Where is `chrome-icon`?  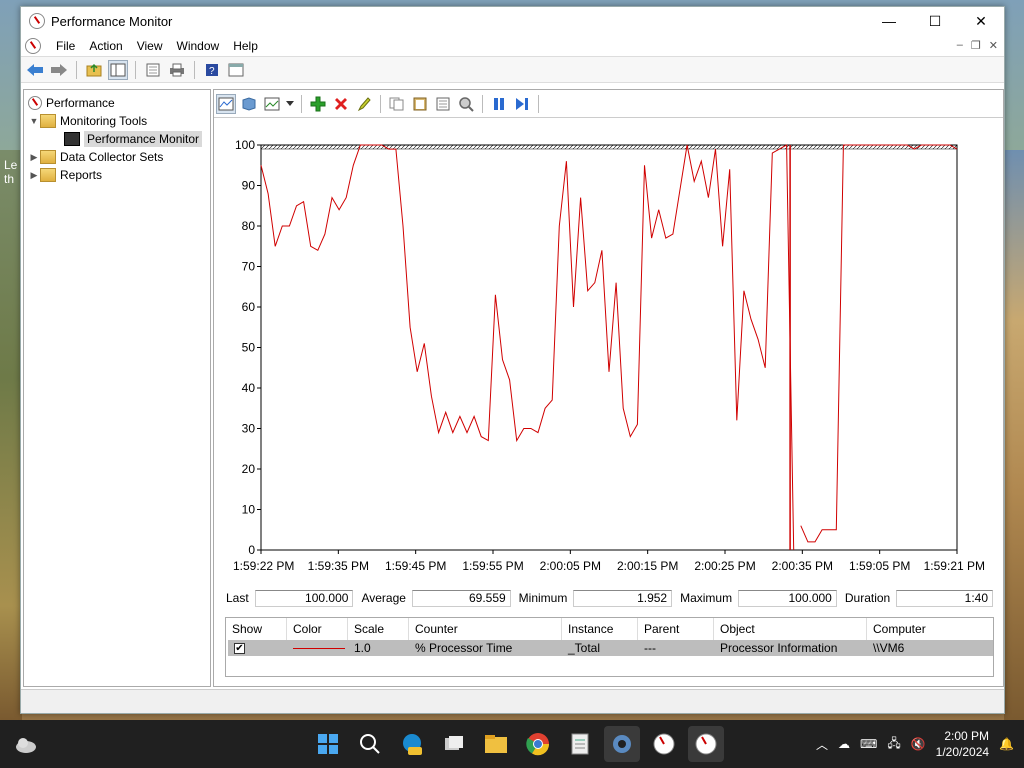
chrome-icon is located at coordinates (538, 744).